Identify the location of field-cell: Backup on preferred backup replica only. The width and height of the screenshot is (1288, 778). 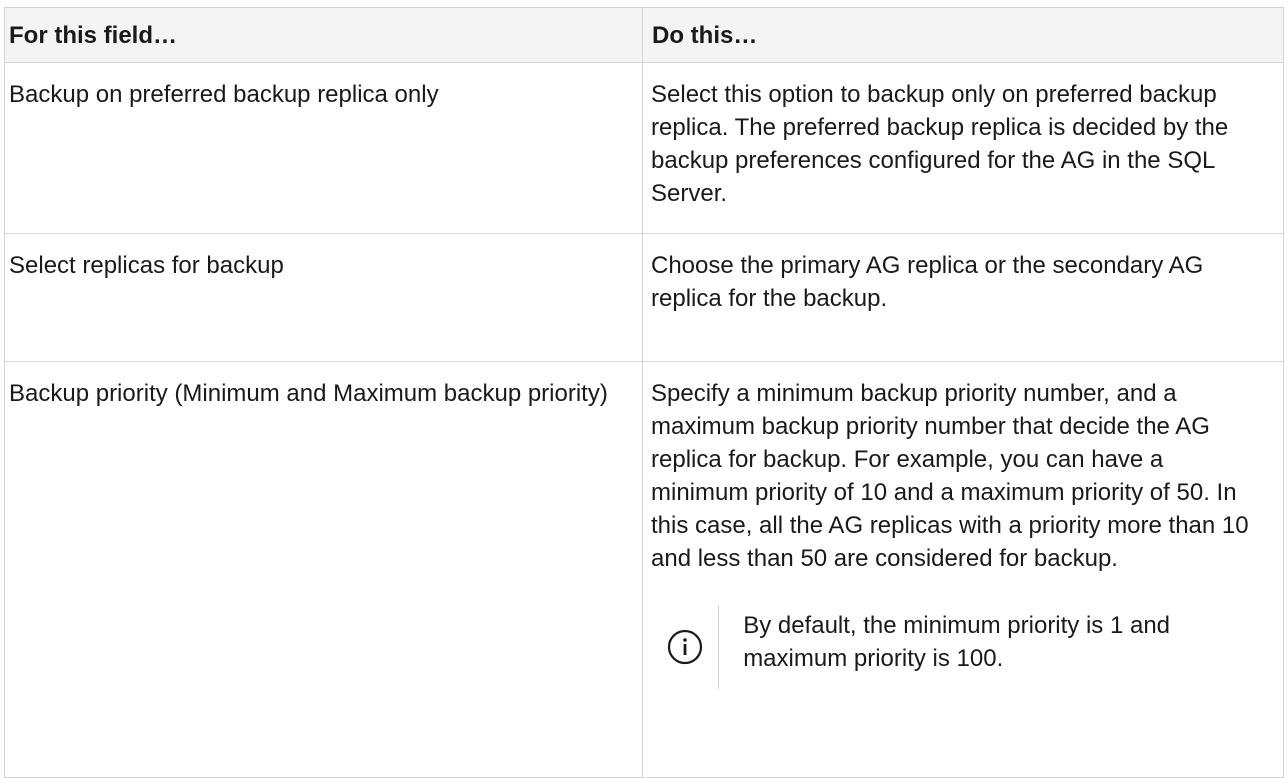
(323, 148).